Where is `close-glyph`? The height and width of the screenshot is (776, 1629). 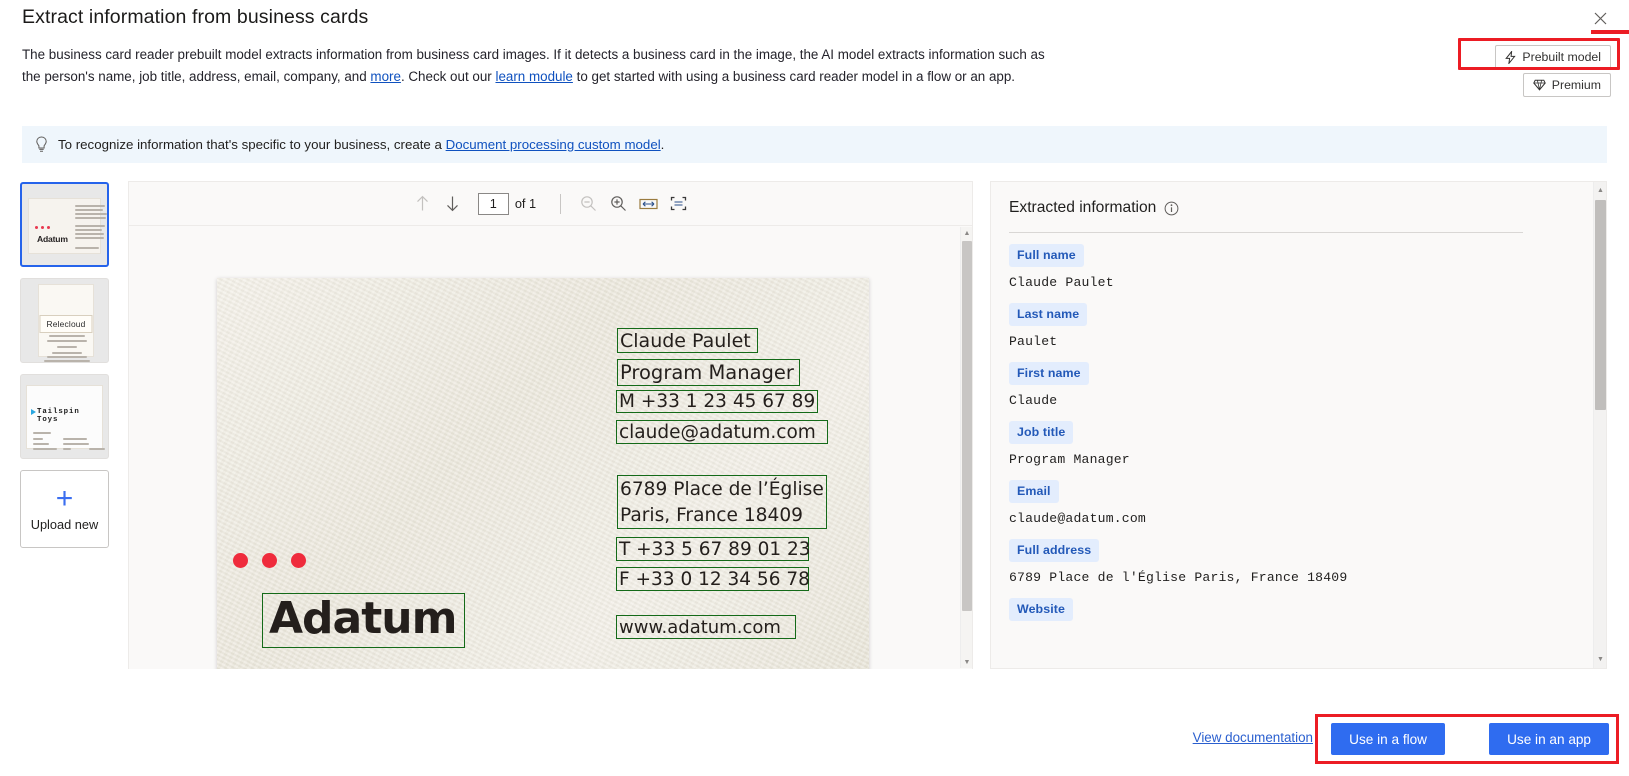 close-glyph is located at coordinates (1600, 18).